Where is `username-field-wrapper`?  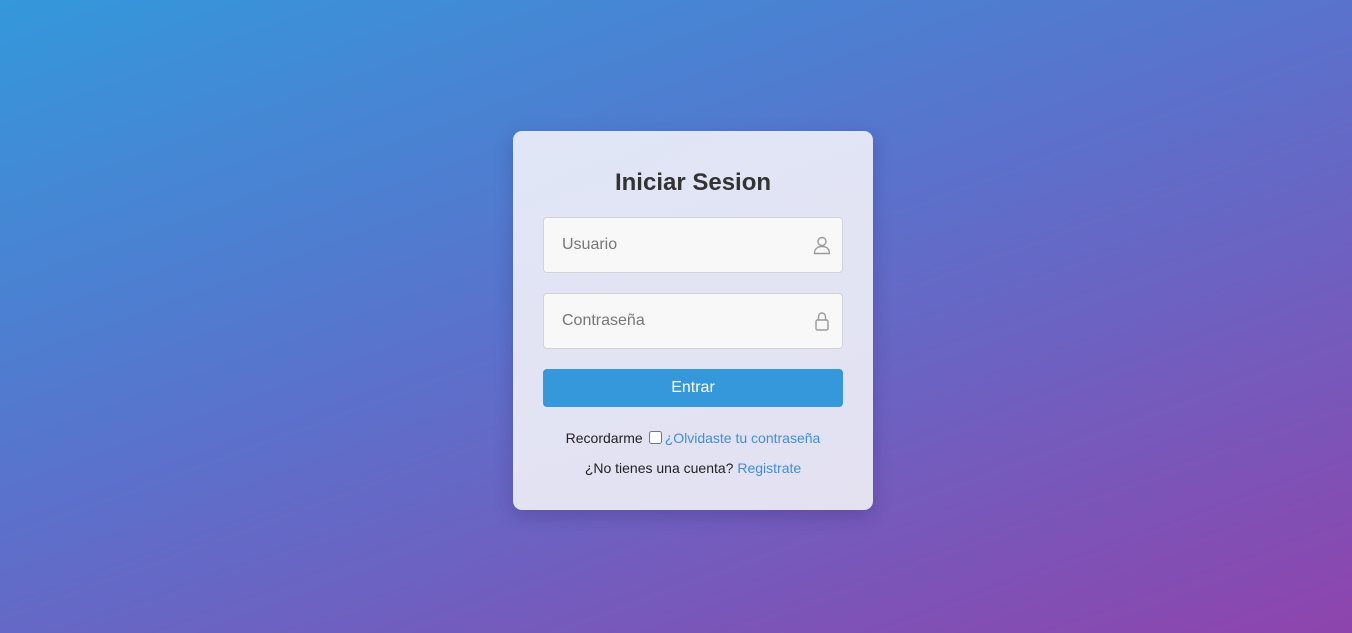 username-field-wrapper is located at coordinates (693, 245).